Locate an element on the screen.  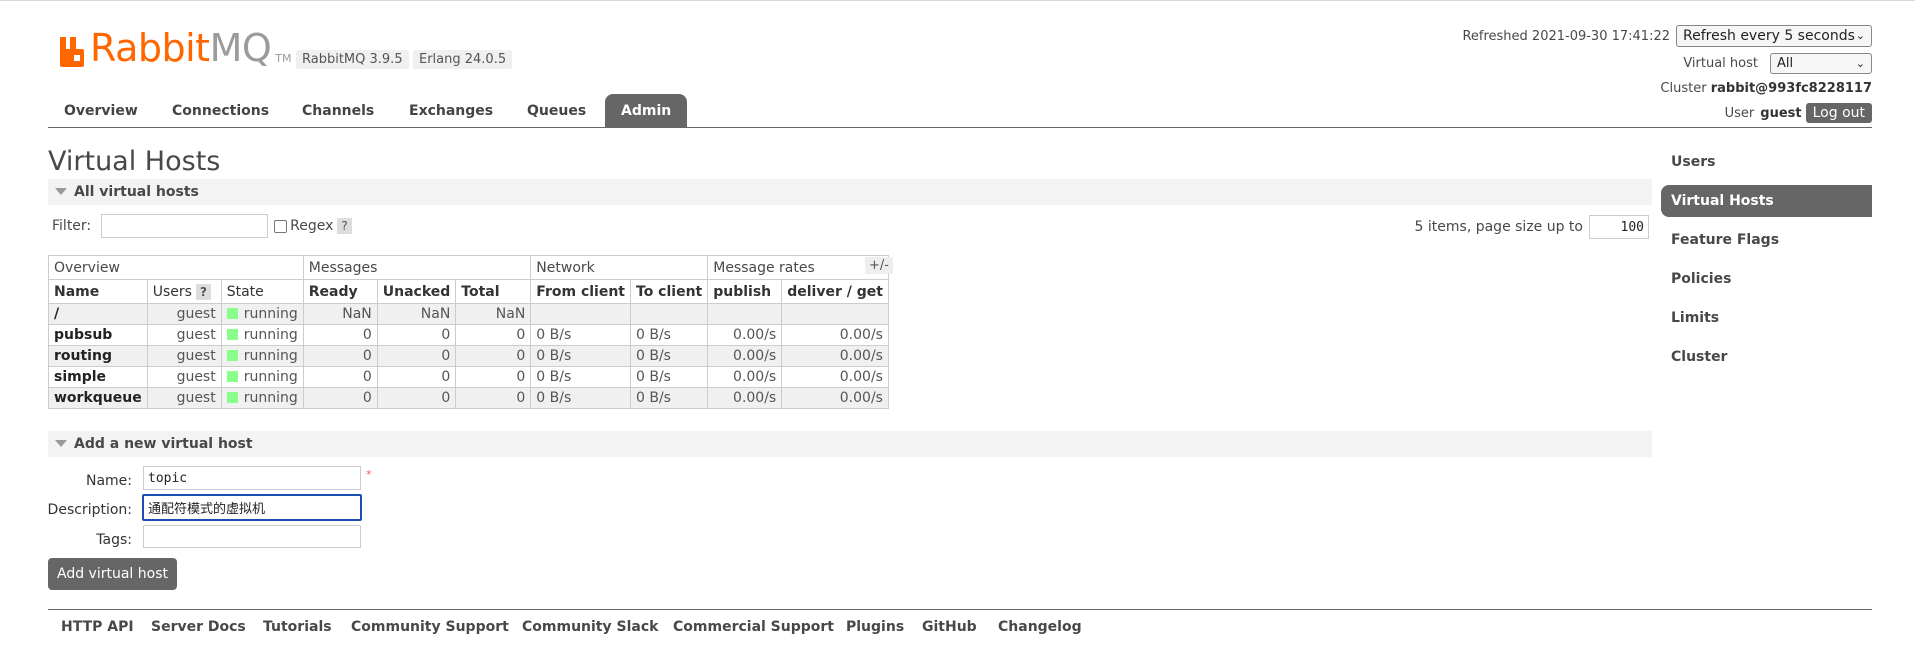
vhost-total: NaN is located at coordinates (493, 314).